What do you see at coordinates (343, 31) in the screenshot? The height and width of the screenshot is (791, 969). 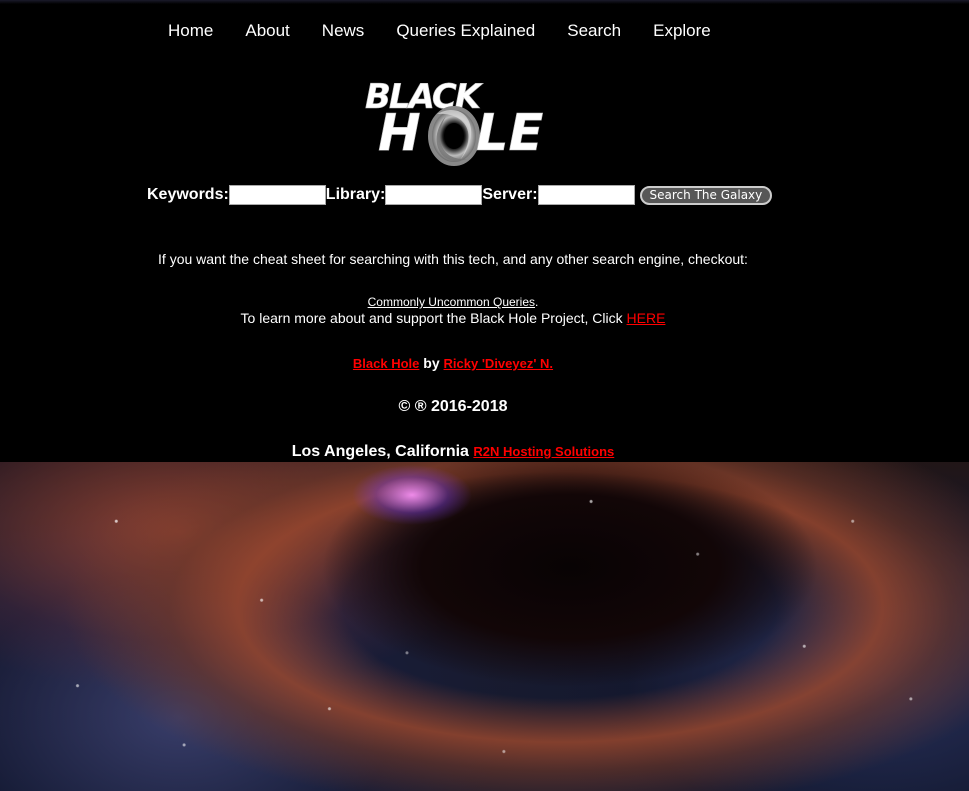 I see `nav-news: News` at bounding box center [343, 31].